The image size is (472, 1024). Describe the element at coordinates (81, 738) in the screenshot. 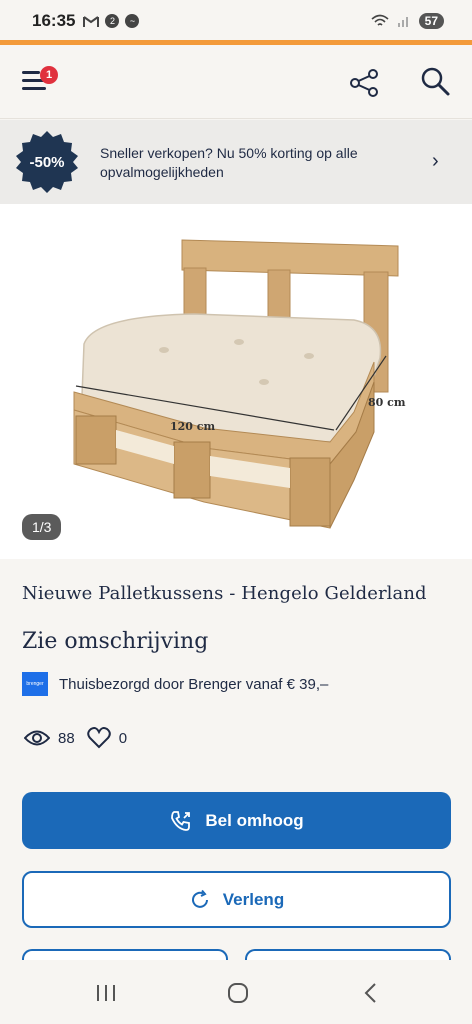

I see `listing-stats: 88 0` at that location.